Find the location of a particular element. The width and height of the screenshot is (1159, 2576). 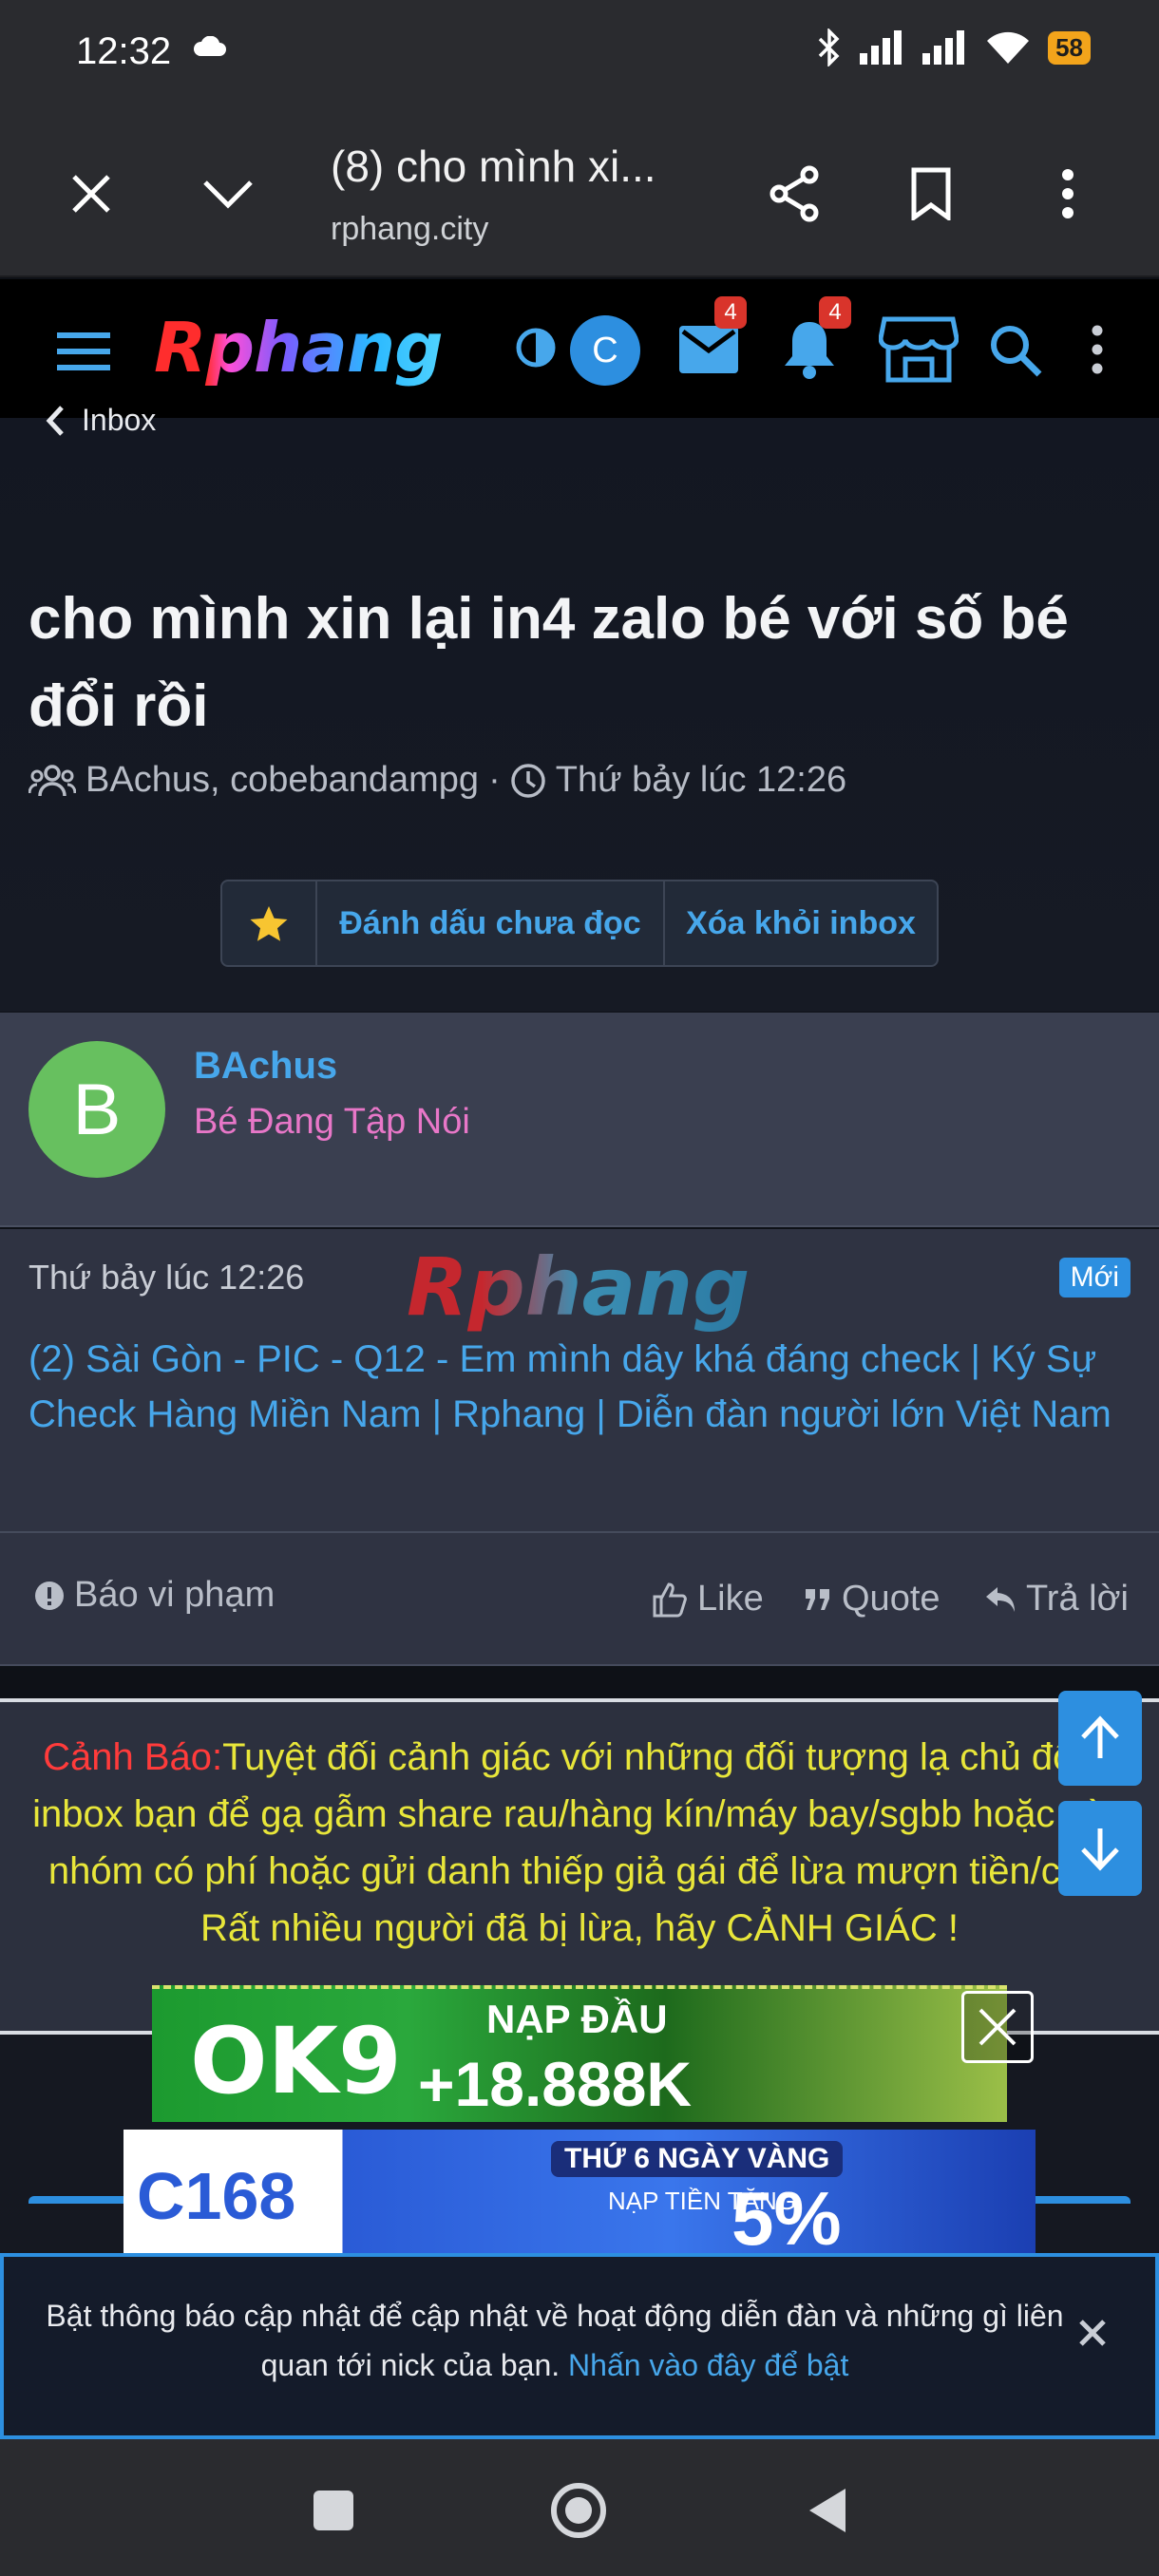

avatar-initial: B is located at coordinates (97, 1109).